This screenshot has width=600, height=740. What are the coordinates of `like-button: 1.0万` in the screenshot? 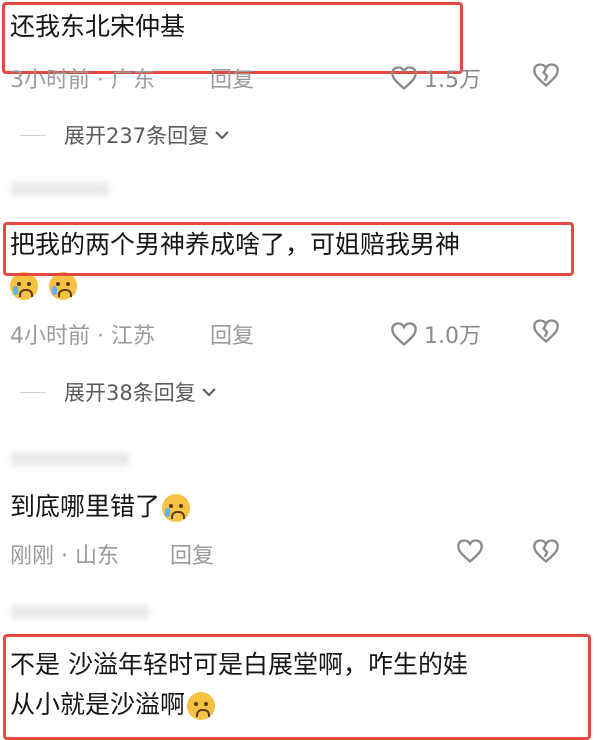 It's located at (435, 334).